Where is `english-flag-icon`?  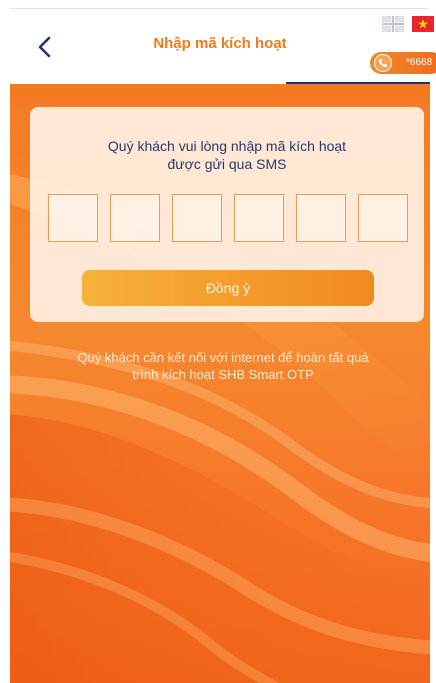 english-flag-icon is located at coordinates (393, 24).